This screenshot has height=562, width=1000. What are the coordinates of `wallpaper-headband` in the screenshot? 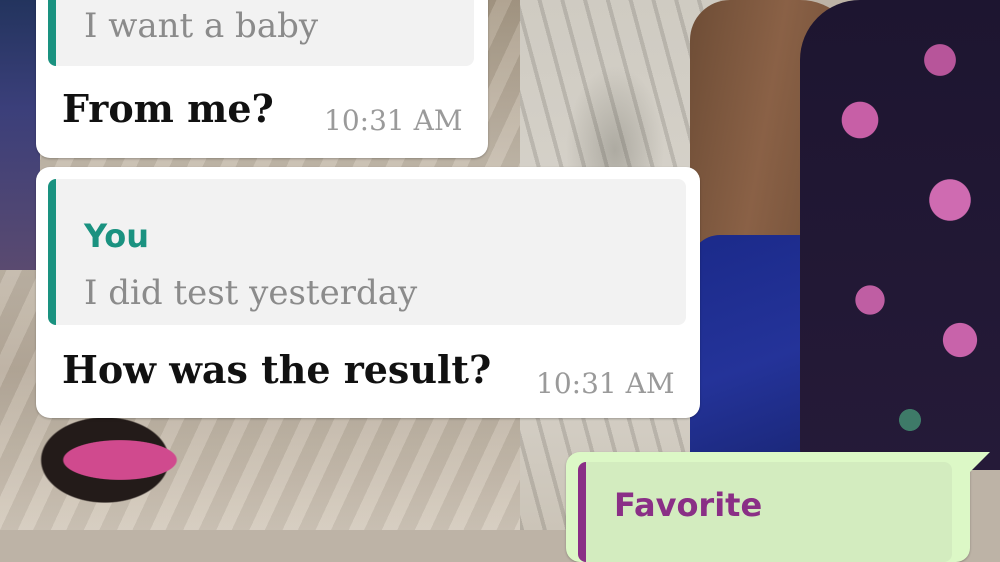 It's located at (115, 455).